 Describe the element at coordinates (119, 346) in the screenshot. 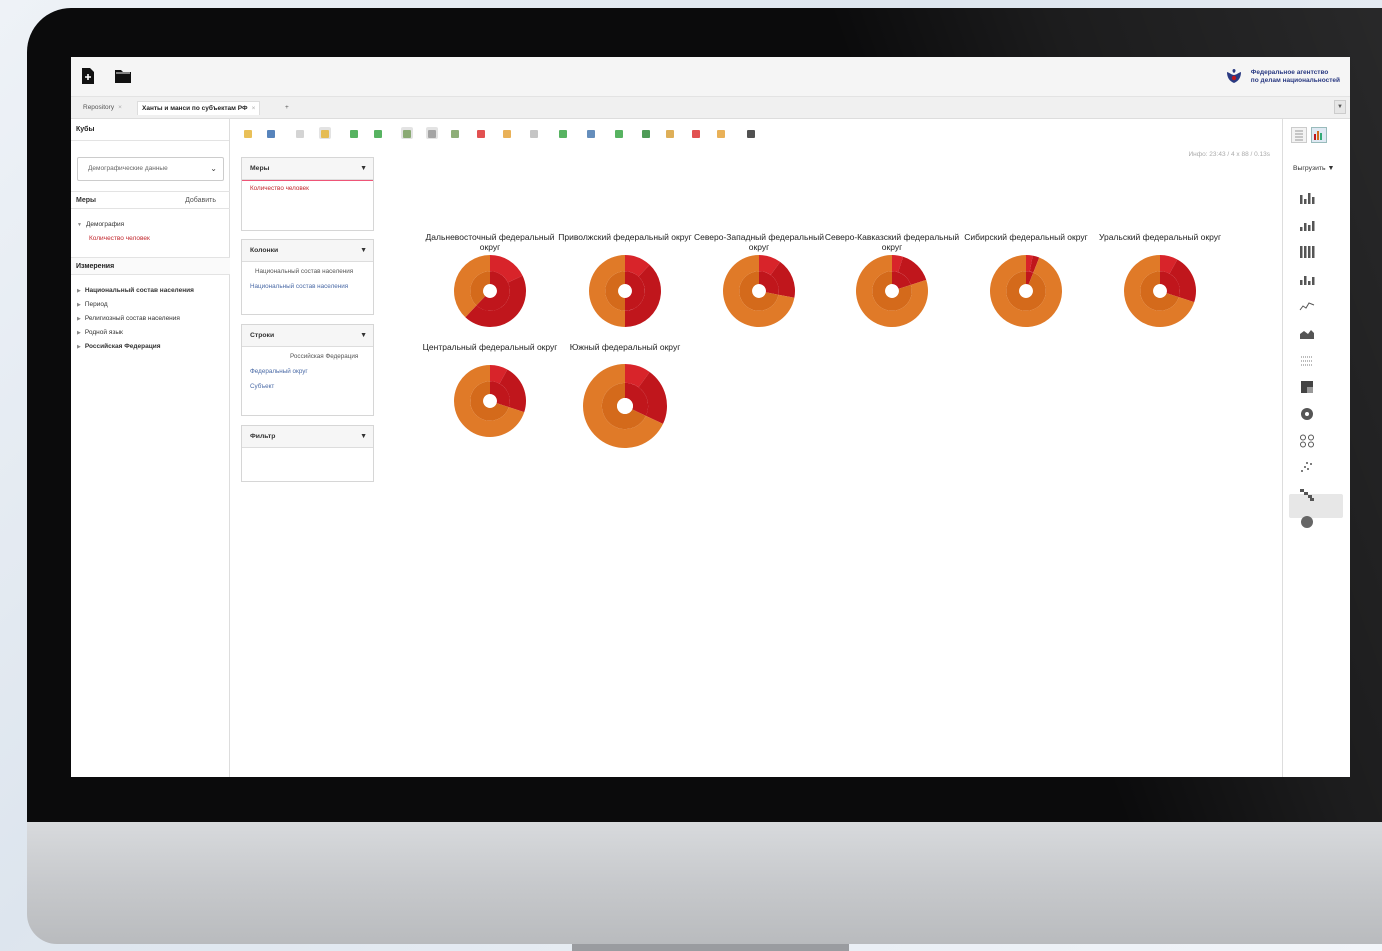

I see `dimension-item: ▶ Российская Федерация` at that location.